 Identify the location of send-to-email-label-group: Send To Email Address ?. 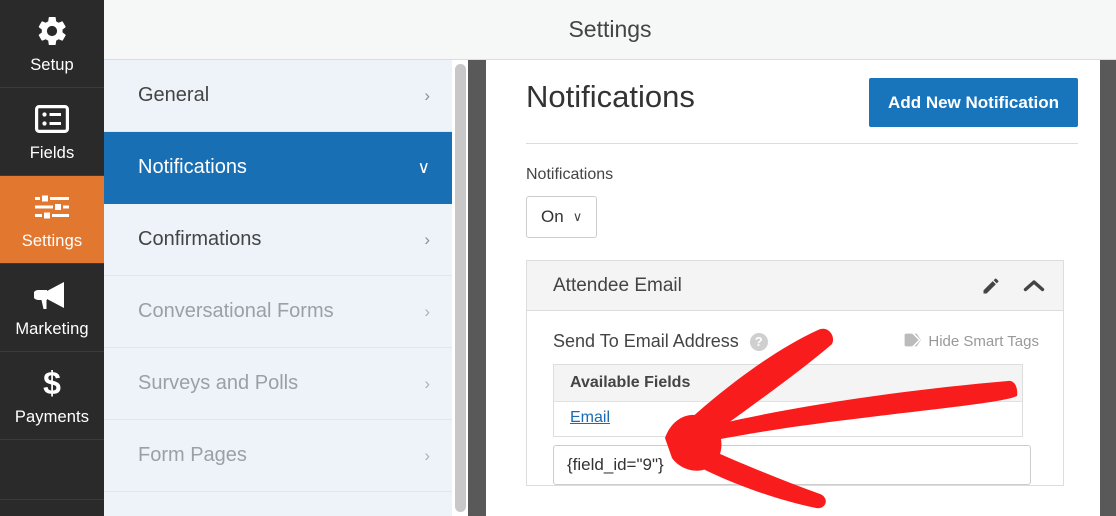
(660, 341).